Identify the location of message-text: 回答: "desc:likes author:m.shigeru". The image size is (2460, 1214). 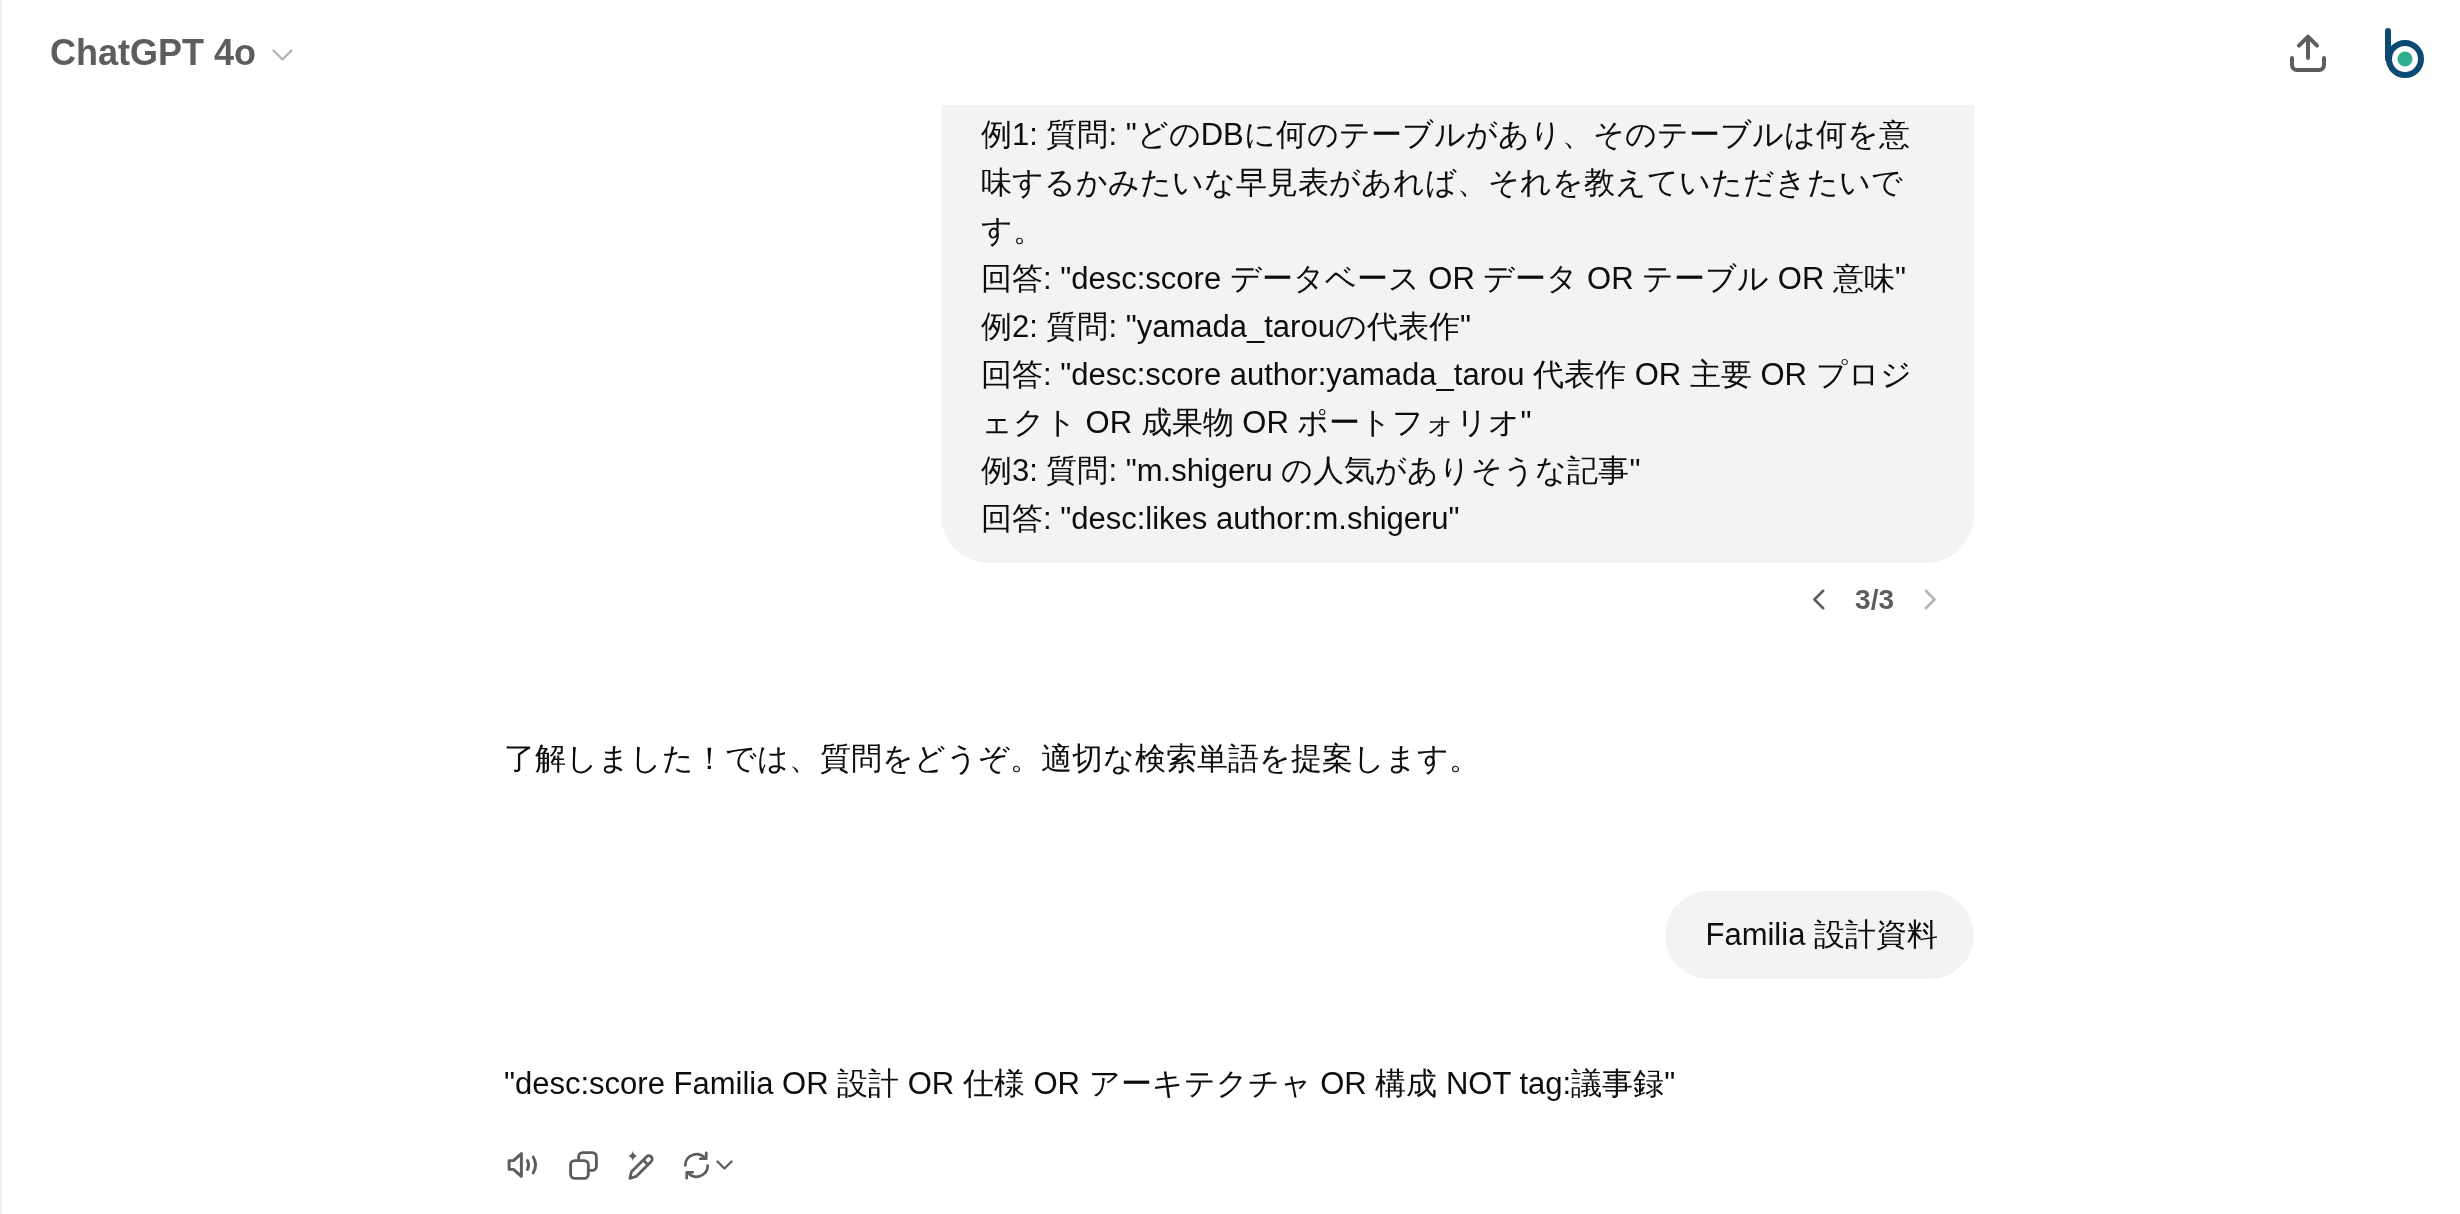
(1221, 519).